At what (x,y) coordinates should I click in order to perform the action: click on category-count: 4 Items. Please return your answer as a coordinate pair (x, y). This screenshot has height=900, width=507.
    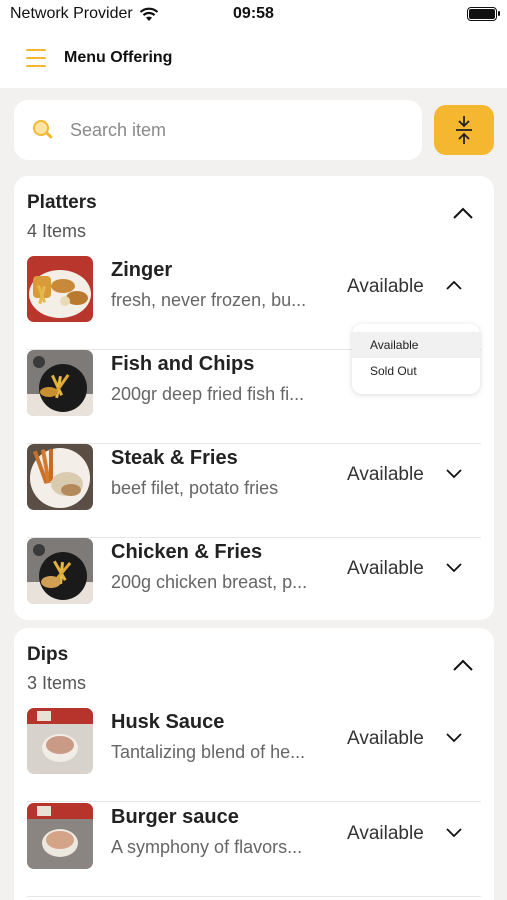
    Looking at the image, I should click on (57, 231).